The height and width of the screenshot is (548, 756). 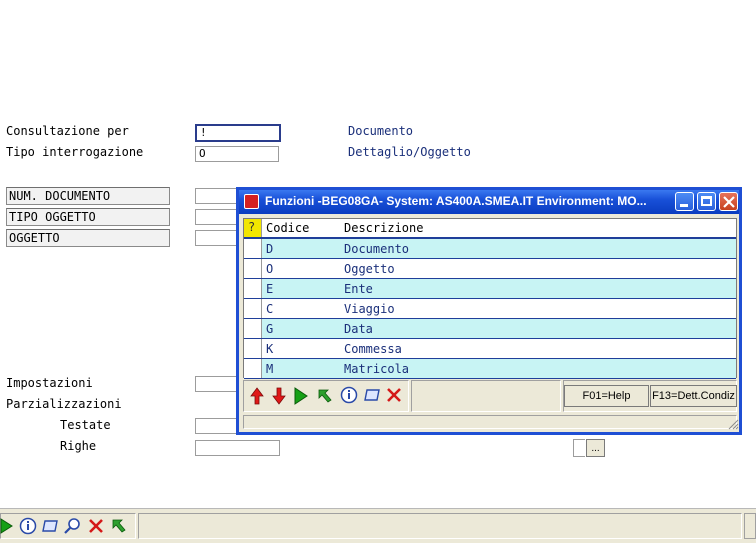 I want to click on close-icon, so click(x=96, y=526).